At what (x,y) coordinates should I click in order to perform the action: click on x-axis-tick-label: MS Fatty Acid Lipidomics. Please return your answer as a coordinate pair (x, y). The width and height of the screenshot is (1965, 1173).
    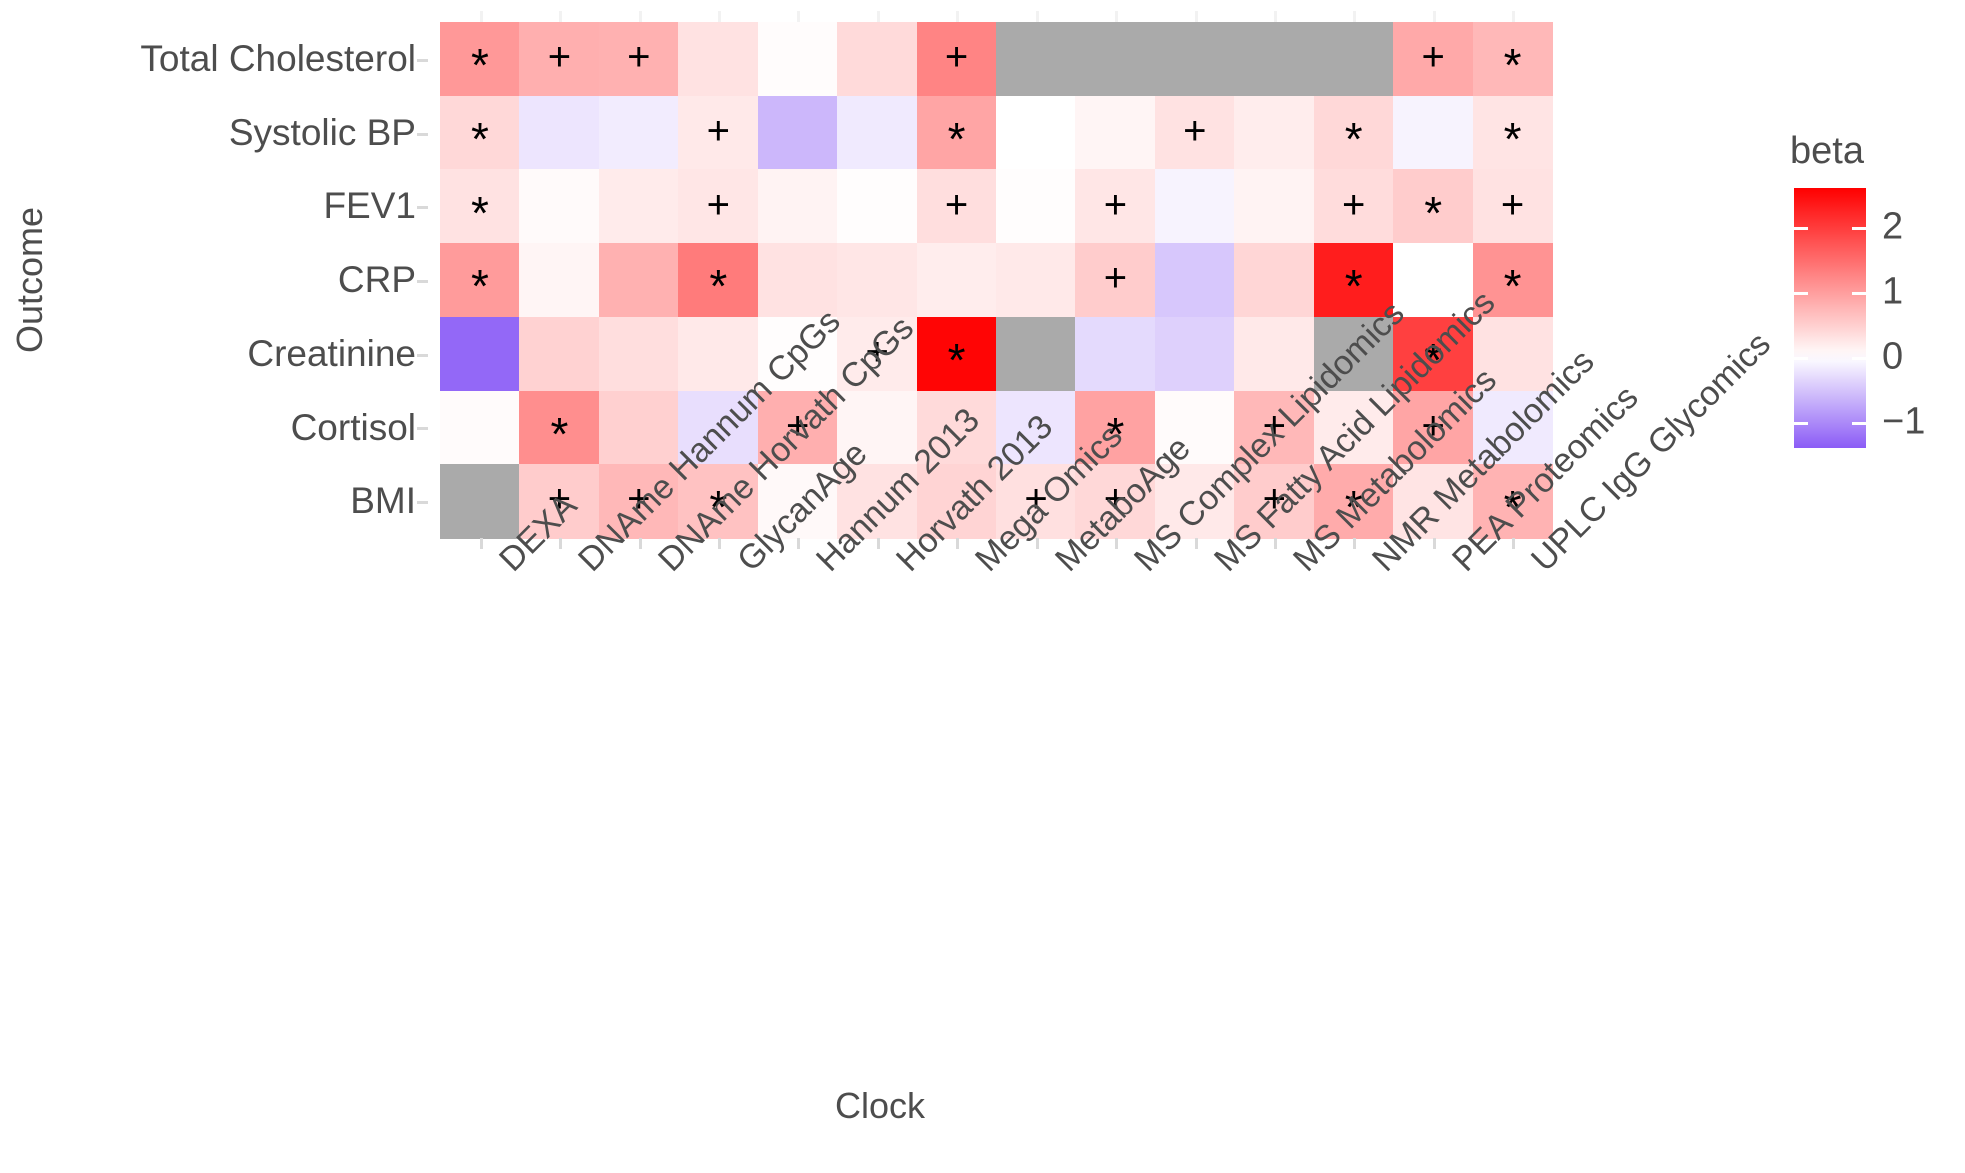
    Looking at the image, I should click on (1354, 431).